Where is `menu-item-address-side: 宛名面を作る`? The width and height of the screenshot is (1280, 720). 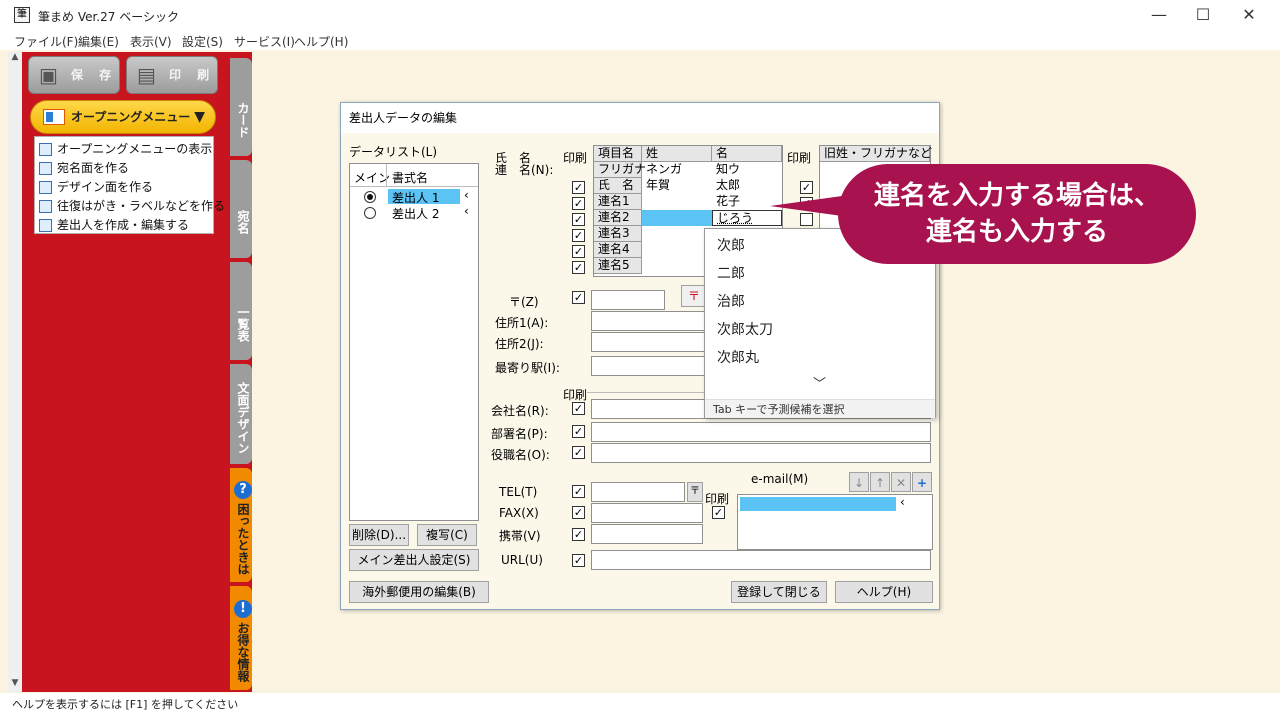 menu-item-address-side: 宛名面を作る is located at coordinates (124, 168).